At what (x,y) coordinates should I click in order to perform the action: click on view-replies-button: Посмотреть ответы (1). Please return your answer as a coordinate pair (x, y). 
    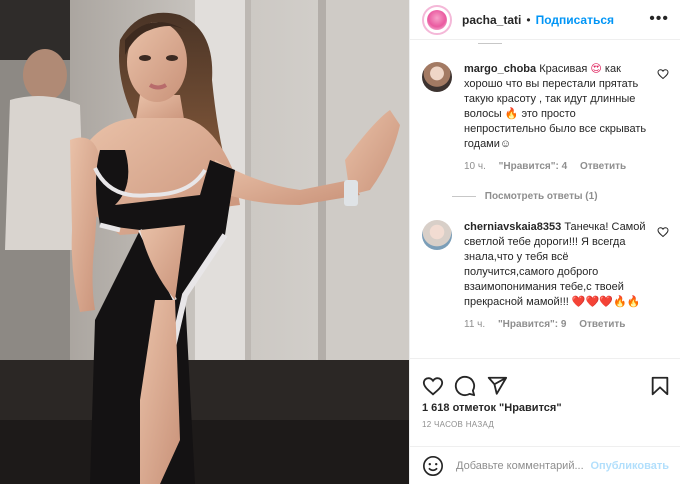
    Looking at the image, I should click on (525, 196).